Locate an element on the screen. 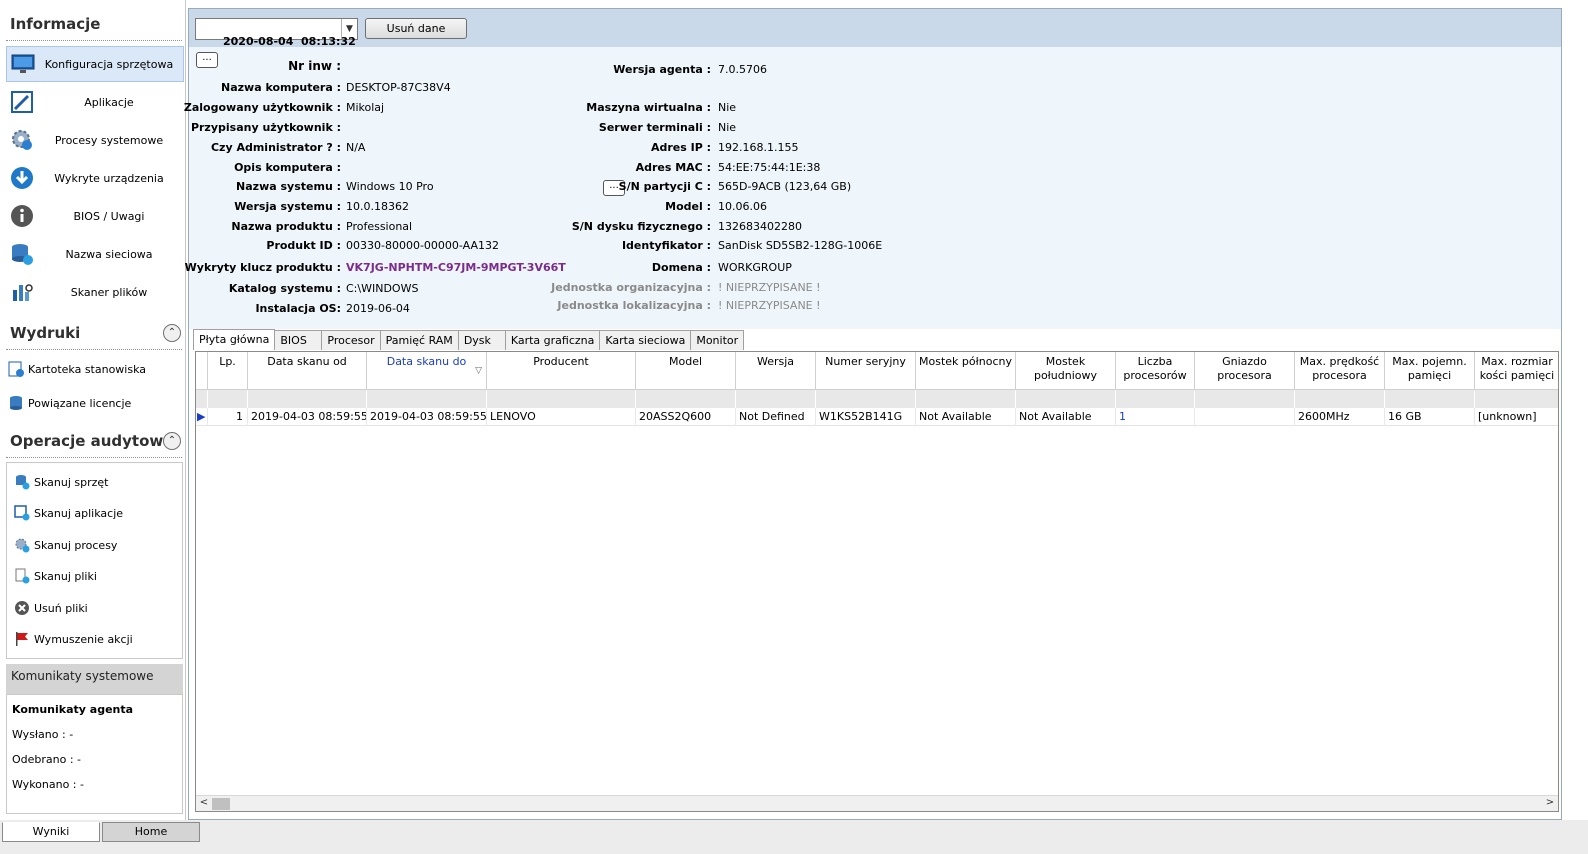 This screenshot has height=854, width=1588. label-virtual-machine: Maszyna wirtualna : is located at coordinates (648, 107).